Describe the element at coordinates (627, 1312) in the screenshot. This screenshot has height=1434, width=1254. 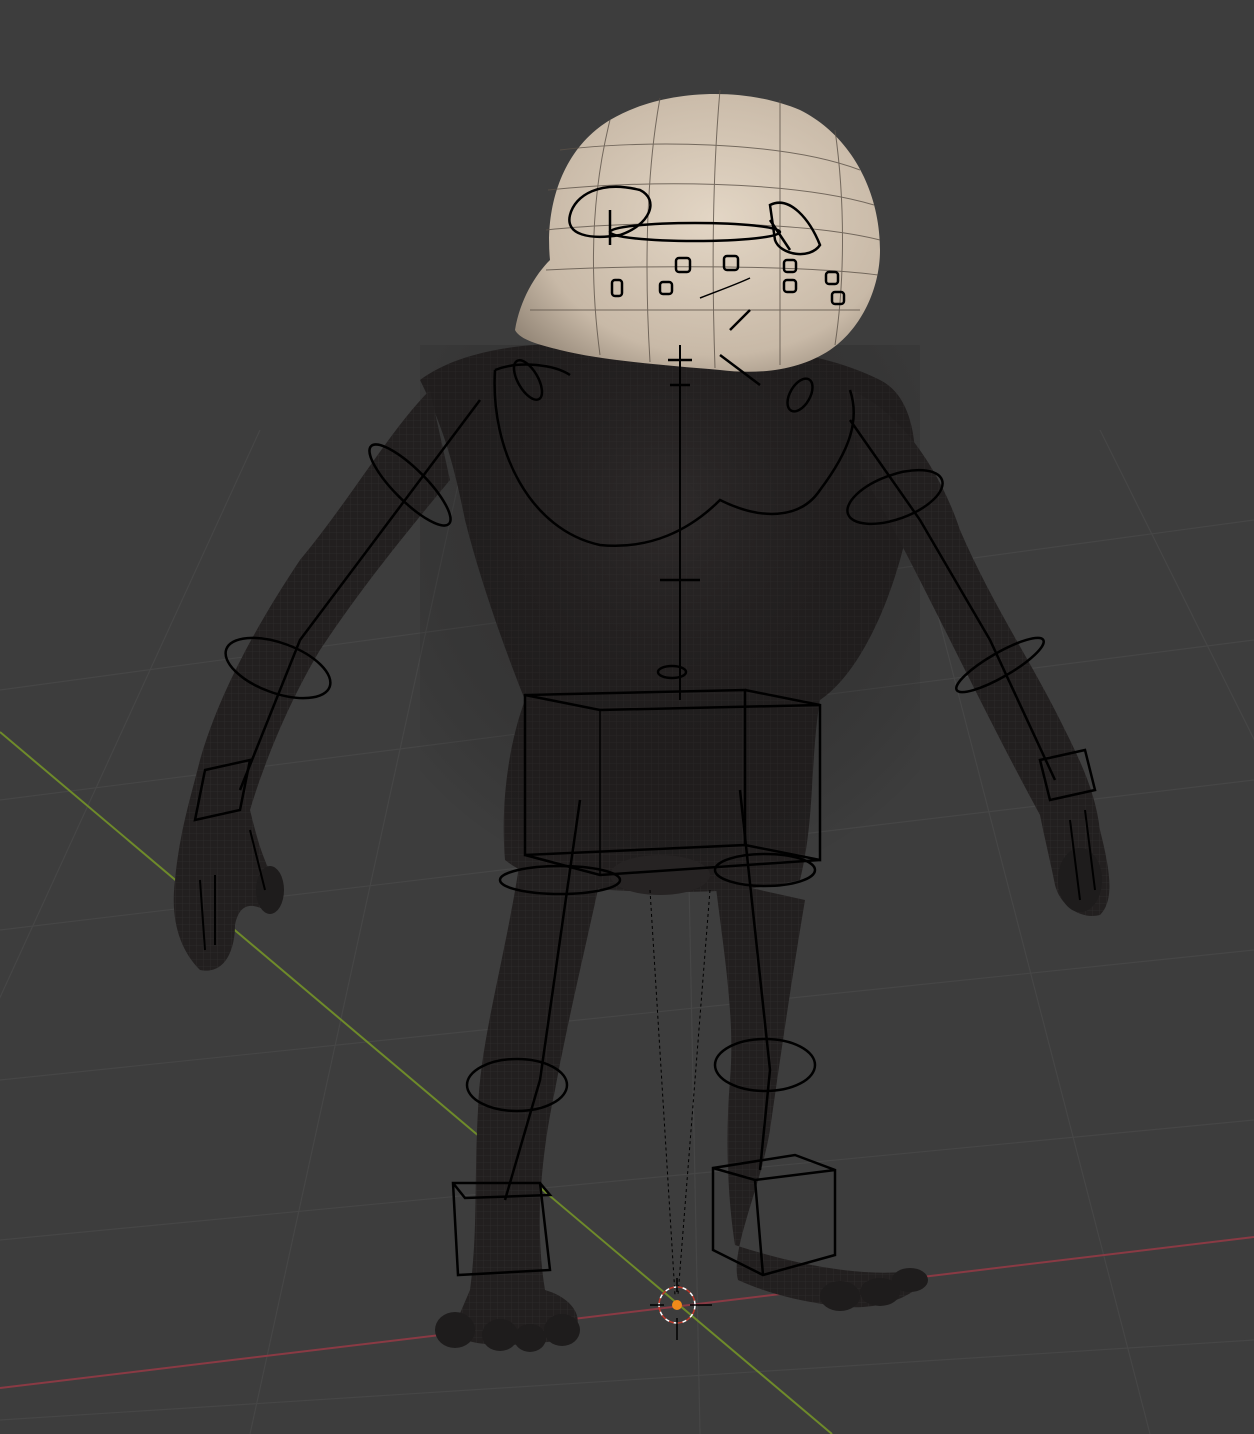
I see `x-axis-line` at that location.